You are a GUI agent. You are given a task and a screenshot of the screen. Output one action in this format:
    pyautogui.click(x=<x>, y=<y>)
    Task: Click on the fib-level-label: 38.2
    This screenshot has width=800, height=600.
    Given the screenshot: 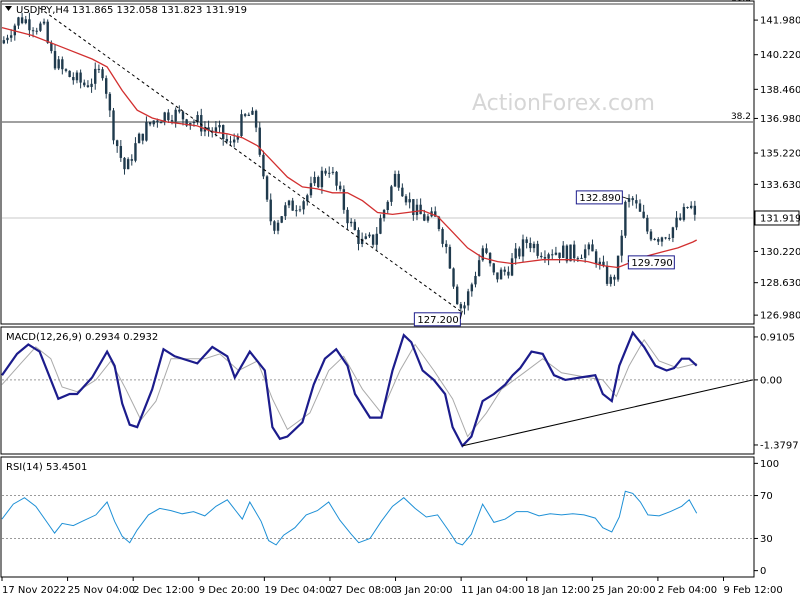 What is the action you would take?
    pyautogui.click(x=741, y=117)
    